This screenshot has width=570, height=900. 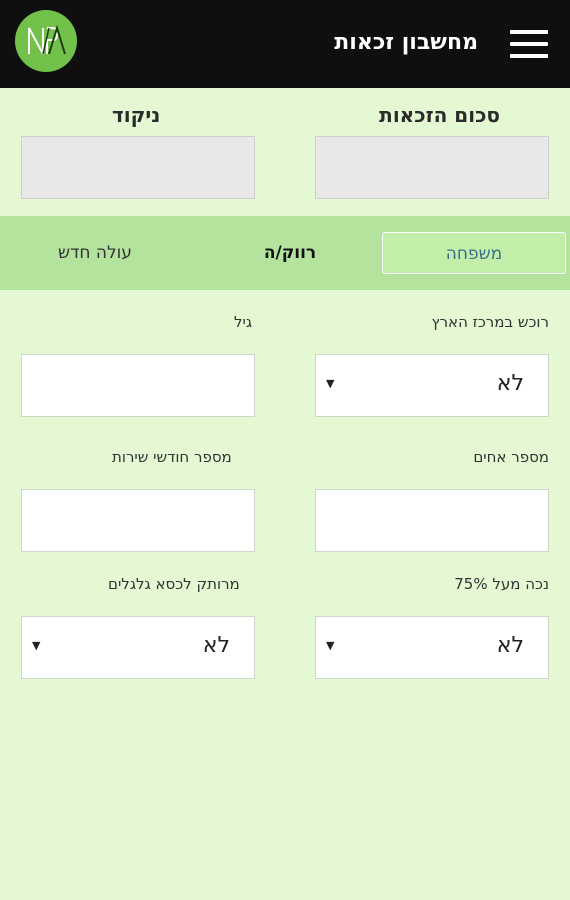 I want to click on logo-mark-icon, so click(x=47, y=39).